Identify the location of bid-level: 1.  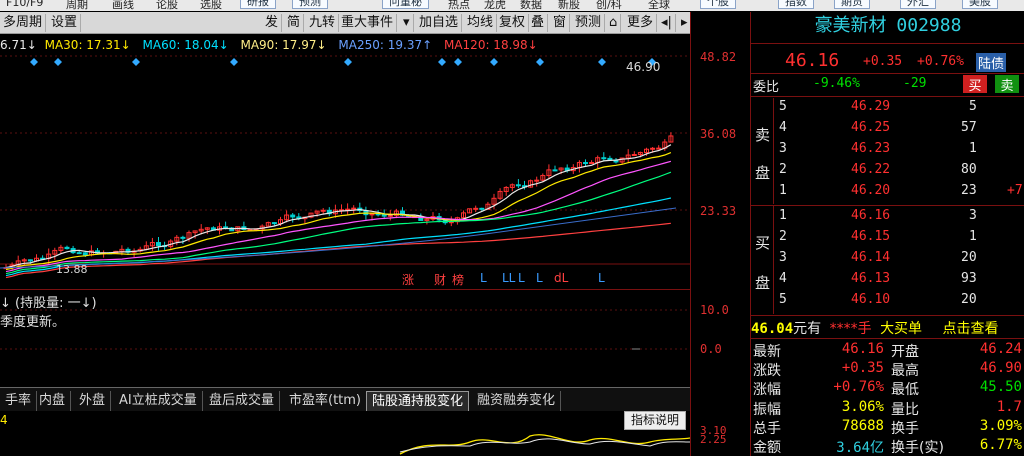
(783, 215).